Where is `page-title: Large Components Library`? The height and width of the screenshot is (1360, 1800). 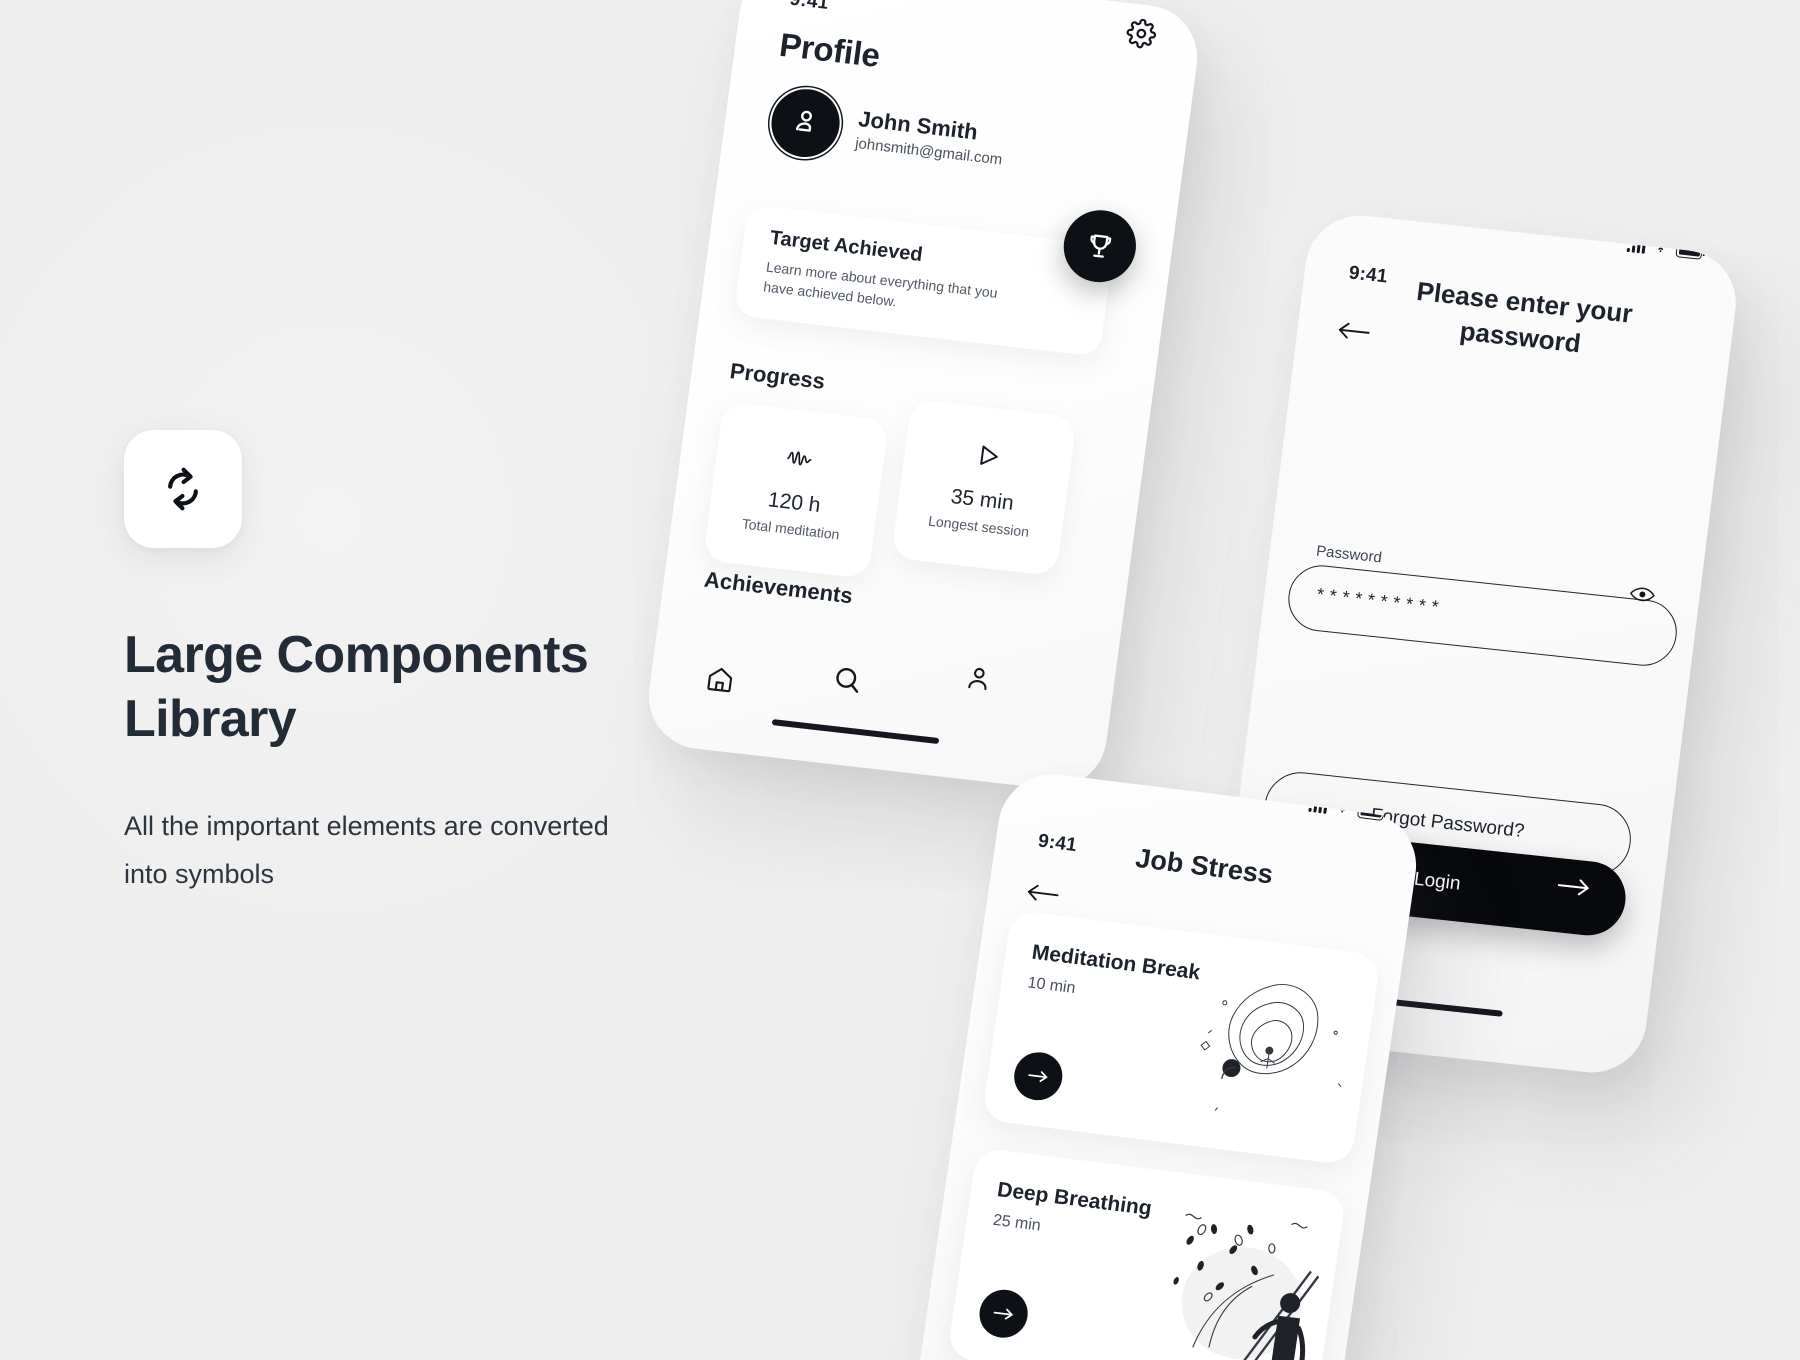 page-title: Large Components Library is located at coordinates (356, 687).